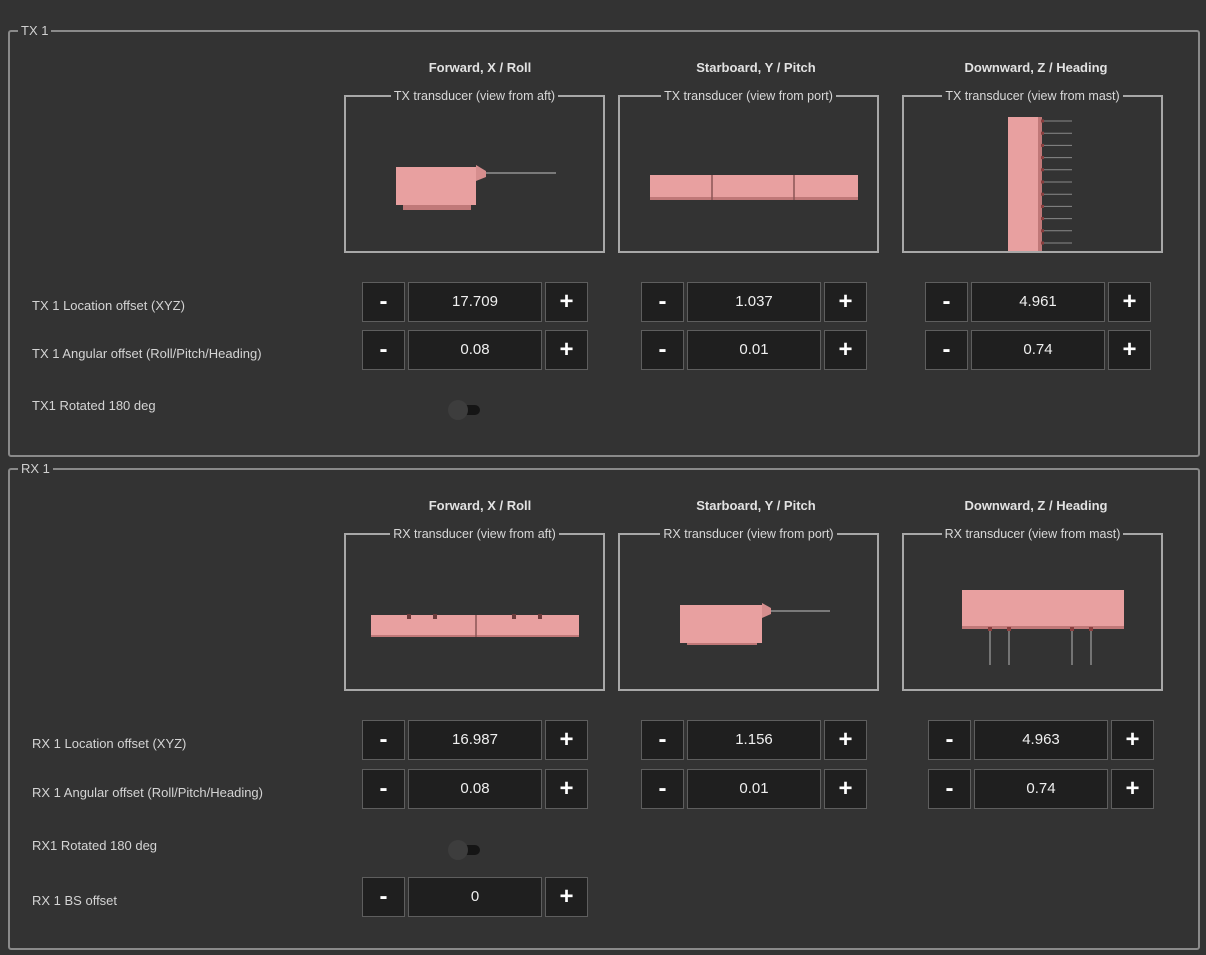  What do you see at coordinates (1036, 67) in the screenshot?
I see `tx-col-header-z: Downward, Z / Heading` at bounding box center [1036, 67].